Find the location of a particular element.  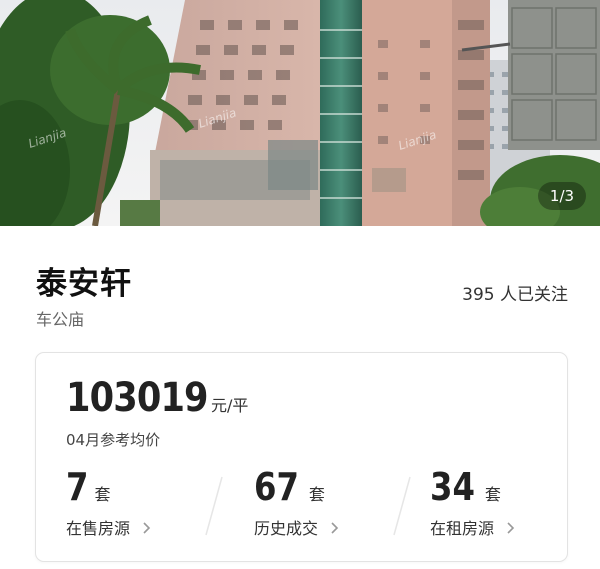

stat-link: 历史成交 is located at coordinates (297, 527).